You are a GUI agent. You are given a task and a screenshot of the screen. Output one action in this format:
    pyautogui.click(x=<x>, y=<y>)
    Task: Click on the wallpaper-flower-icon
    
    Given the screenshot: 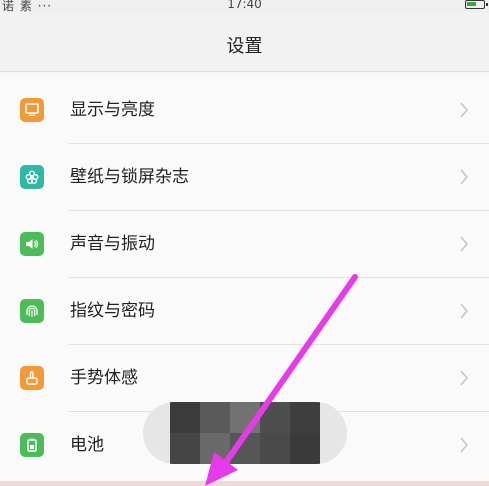 What is the action you would take?
    pyautogui.click(x=32, y=177)
    